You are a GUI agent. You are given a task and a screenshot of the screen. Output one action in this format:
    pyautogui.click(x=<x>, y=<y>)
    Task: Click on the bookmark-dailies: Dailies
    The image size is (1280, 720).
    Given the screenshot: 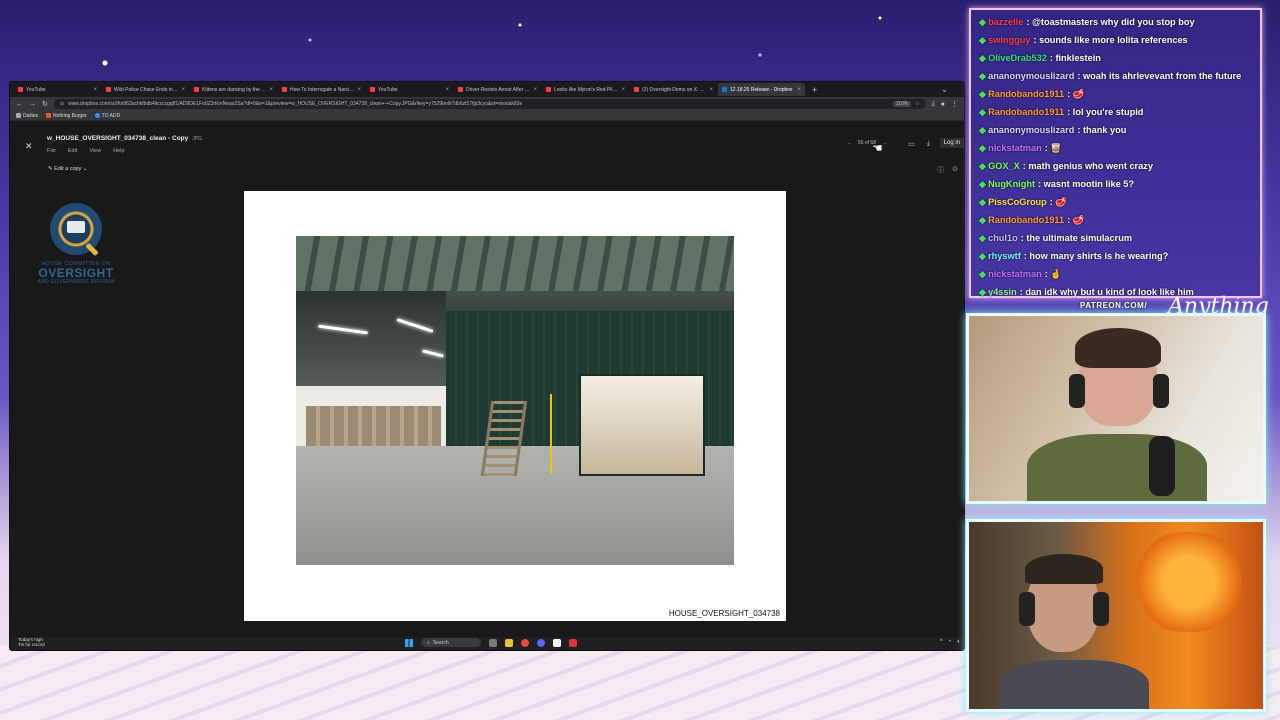 What is the action you would take?
    pyautogui.click(x=27, y=116)
    